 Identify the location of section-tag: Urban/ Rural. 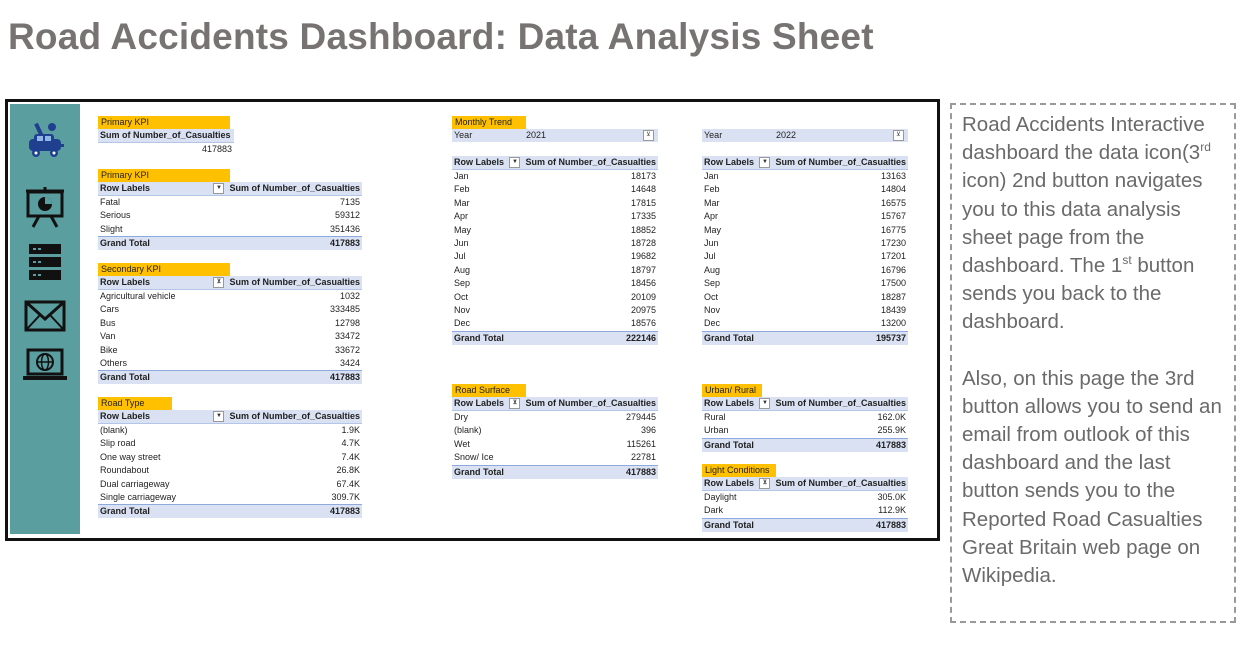
(732, 390).